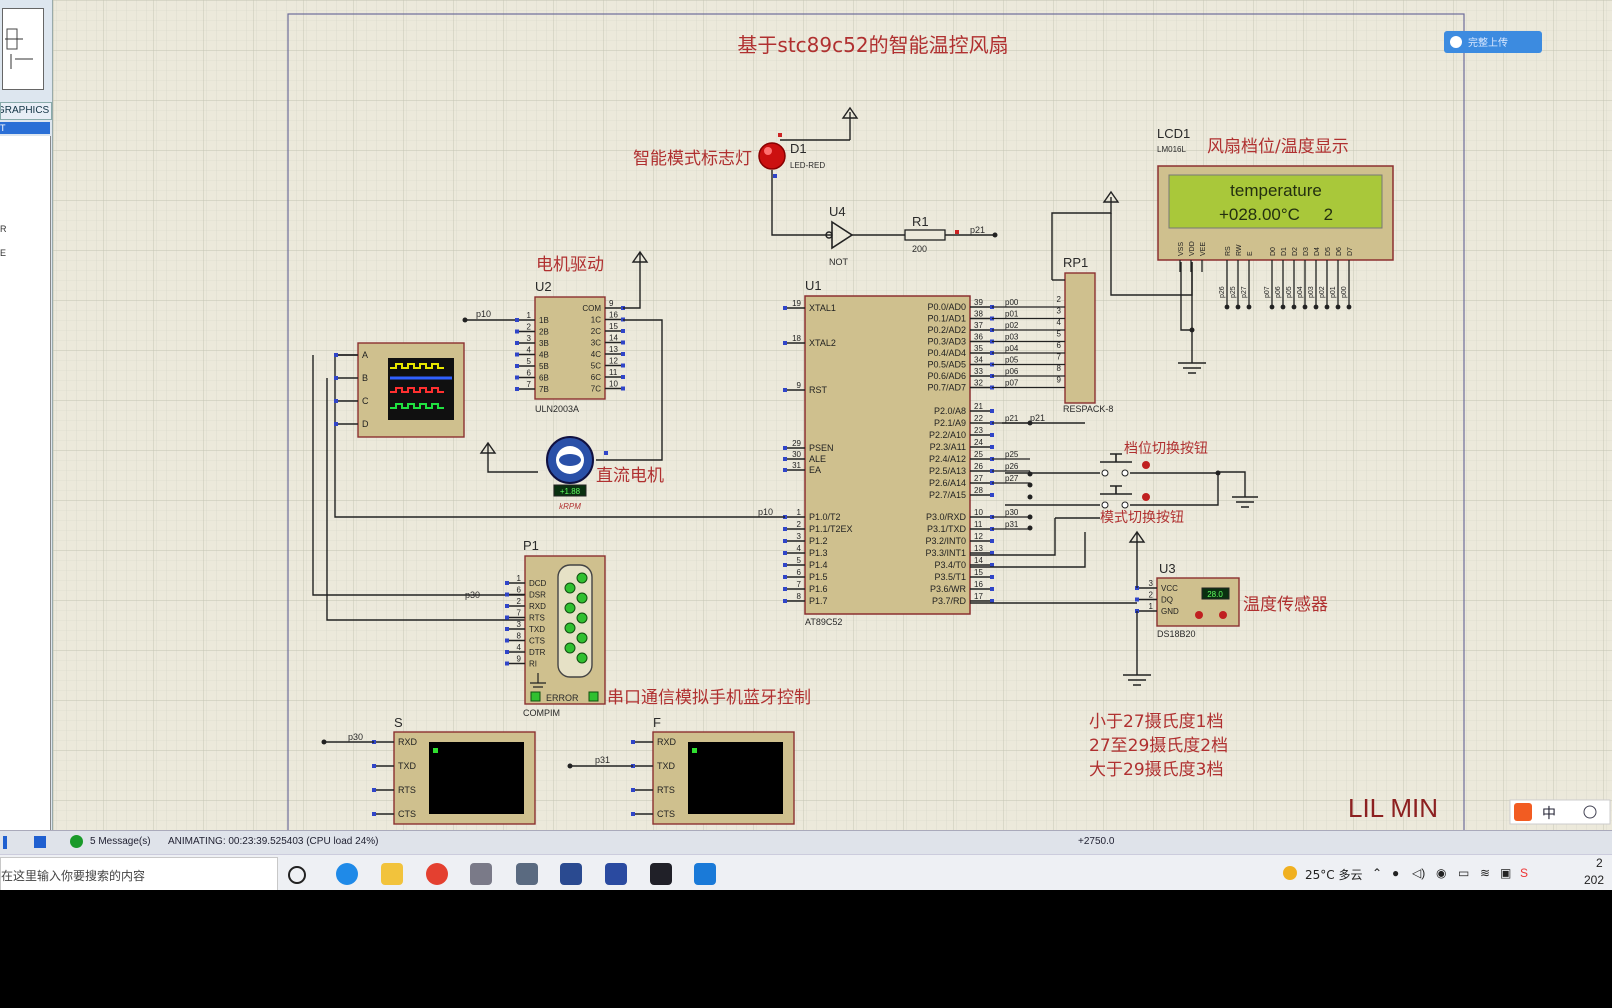 The image size is (1612, 1008). I want to click on pin-label: EA, so click(815, 470).